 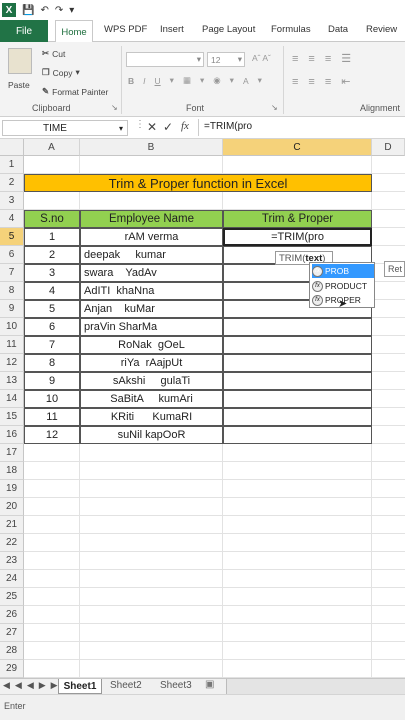 I want to click on clipboard-launcher-icon: ↘, so click(x=114, y=107).